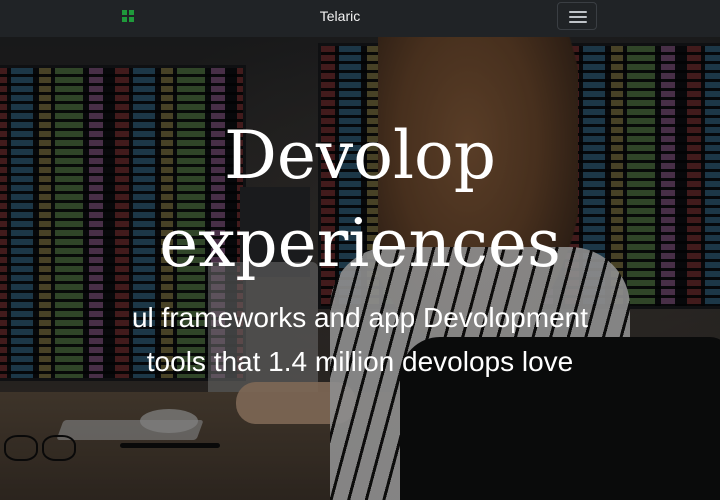 The height and width of the screenshot is (500, 720). What do you see at coordinates (577, 16) in the screenshot?
I see `hamburger-menu-button` at bounding box center [577, 16].